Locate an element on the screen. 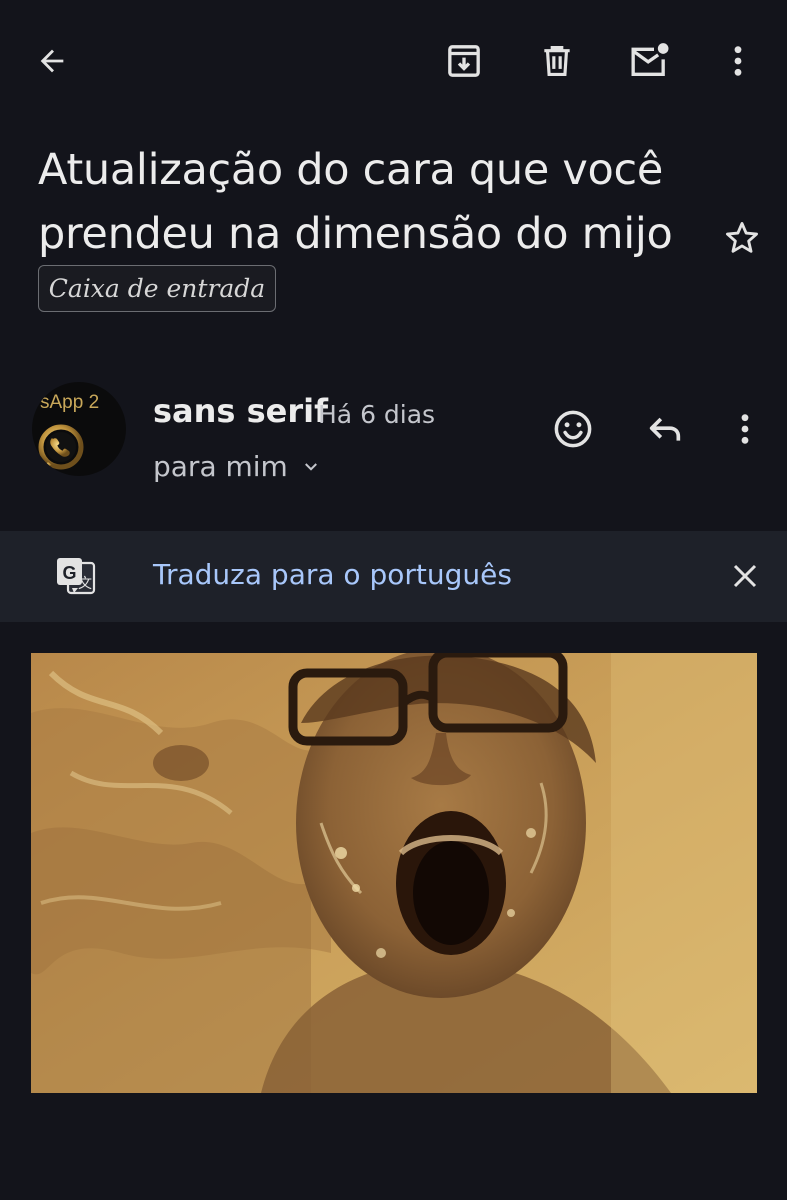  star-button is located at coordinates (742, 238).